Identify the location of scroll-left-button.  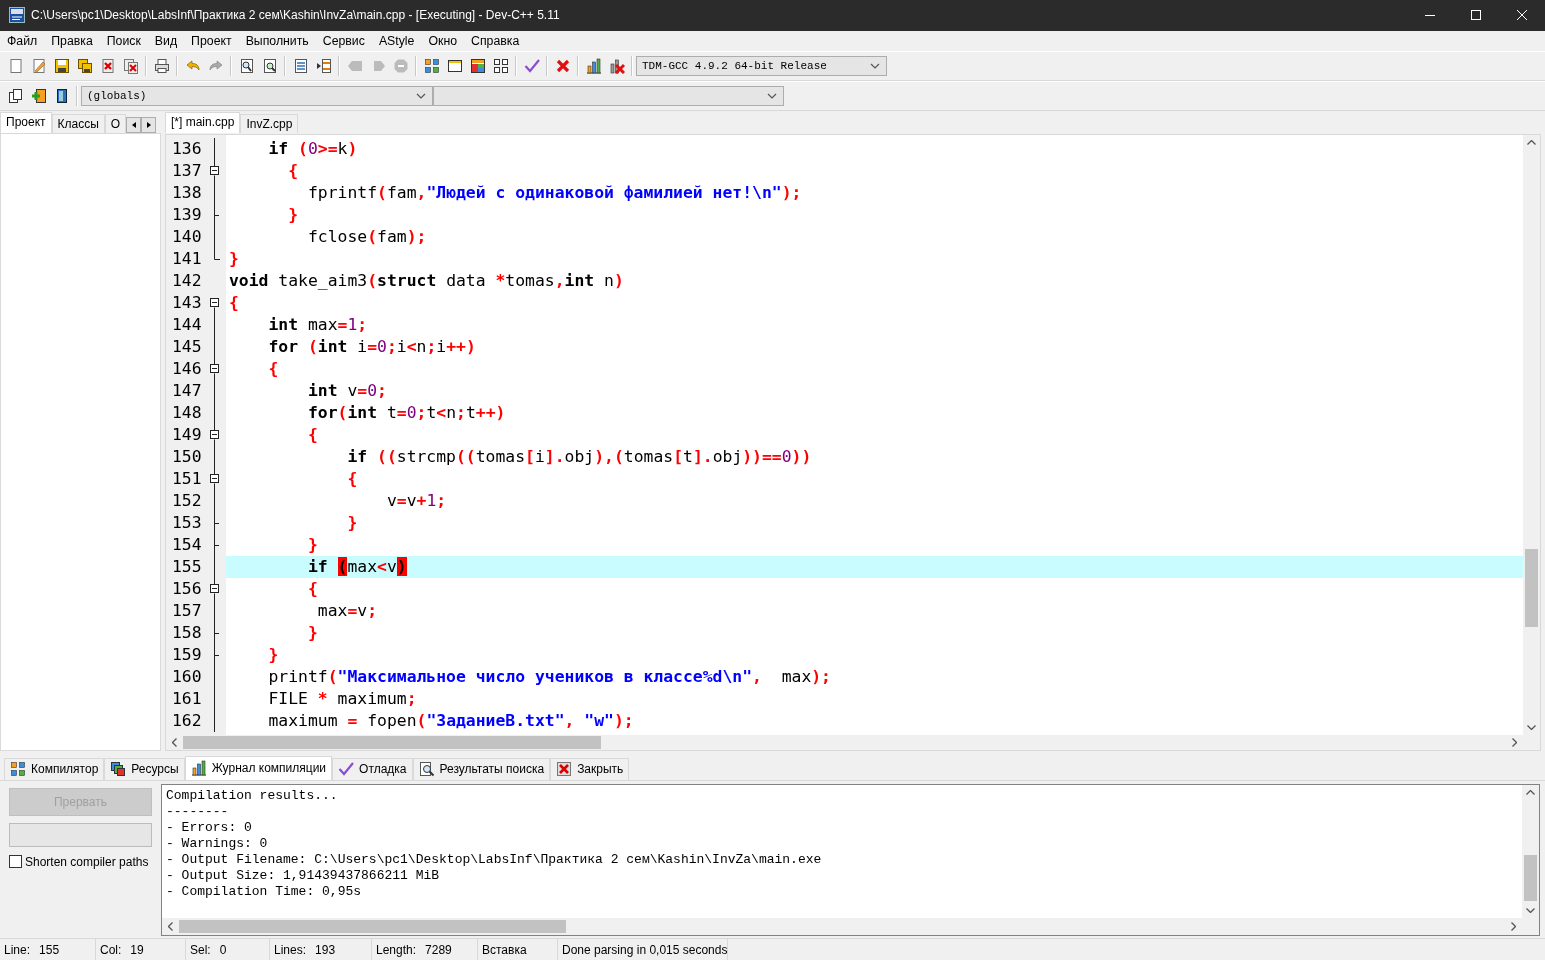
(134, 124).